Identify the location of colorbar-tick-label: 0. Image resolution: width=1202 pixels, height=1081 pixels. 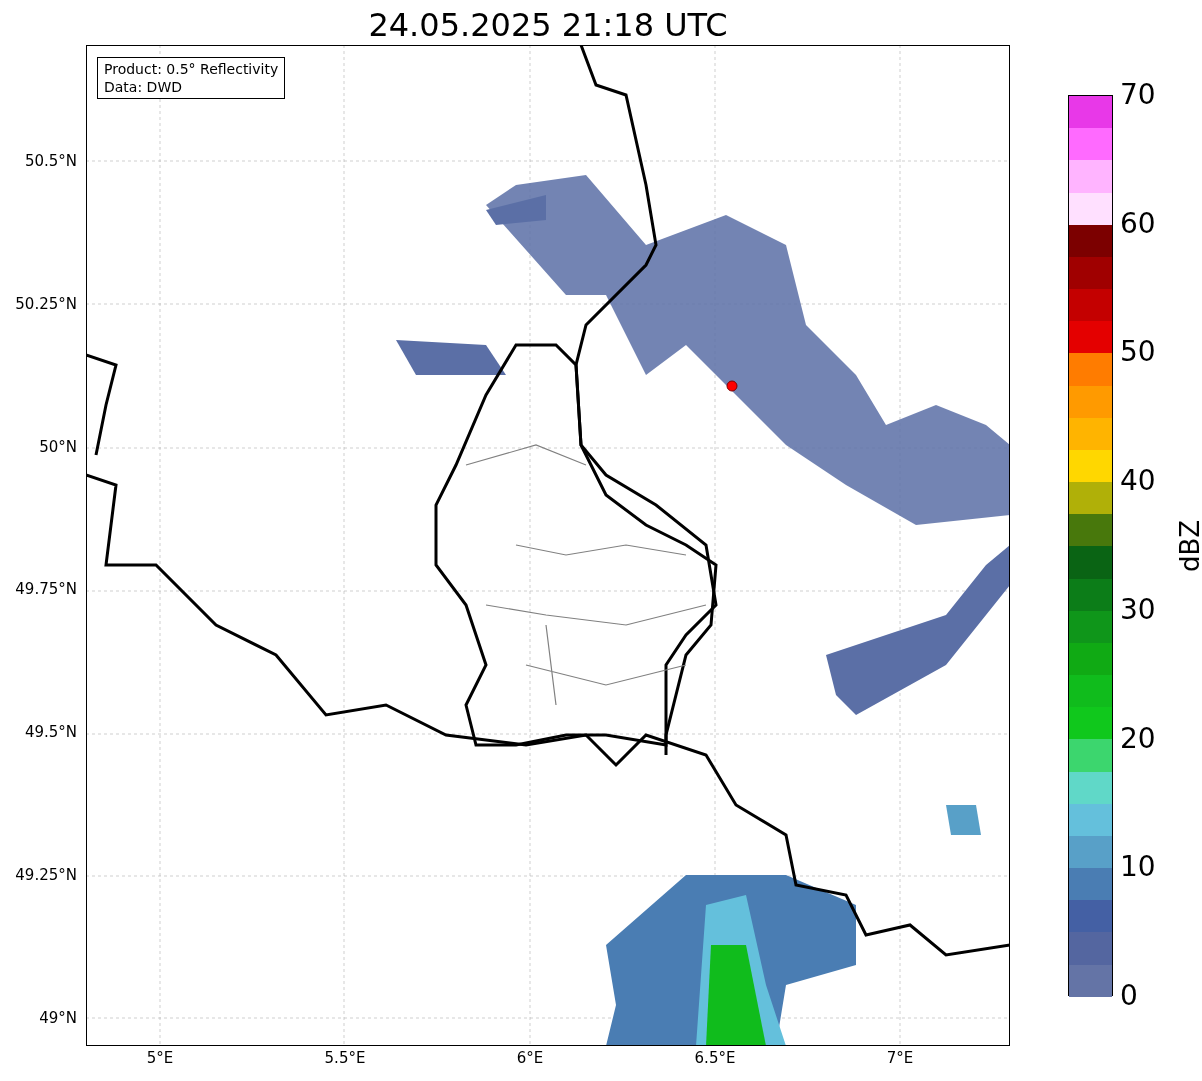
(1129, 996).